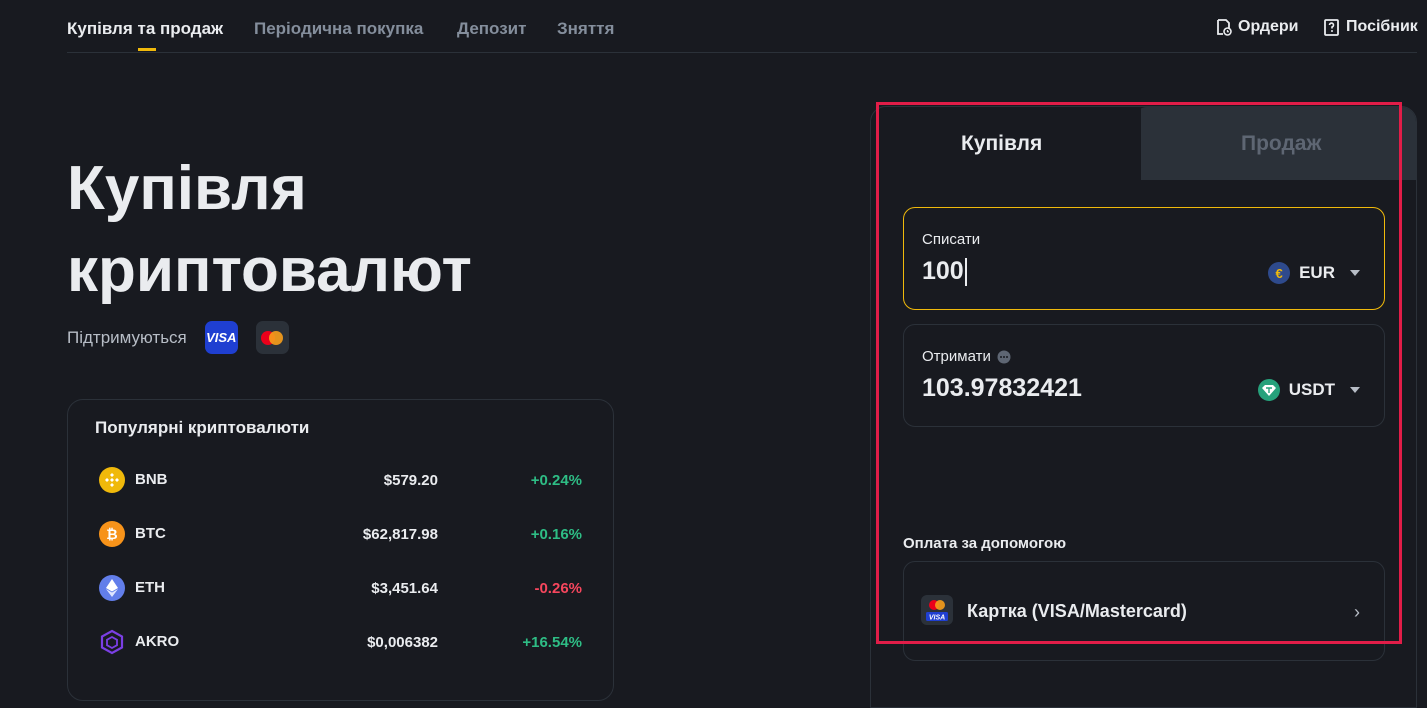 This screenshot has width=1427, height=708. I want to click on page-title-line2: криптовалют, so click(269, 270).